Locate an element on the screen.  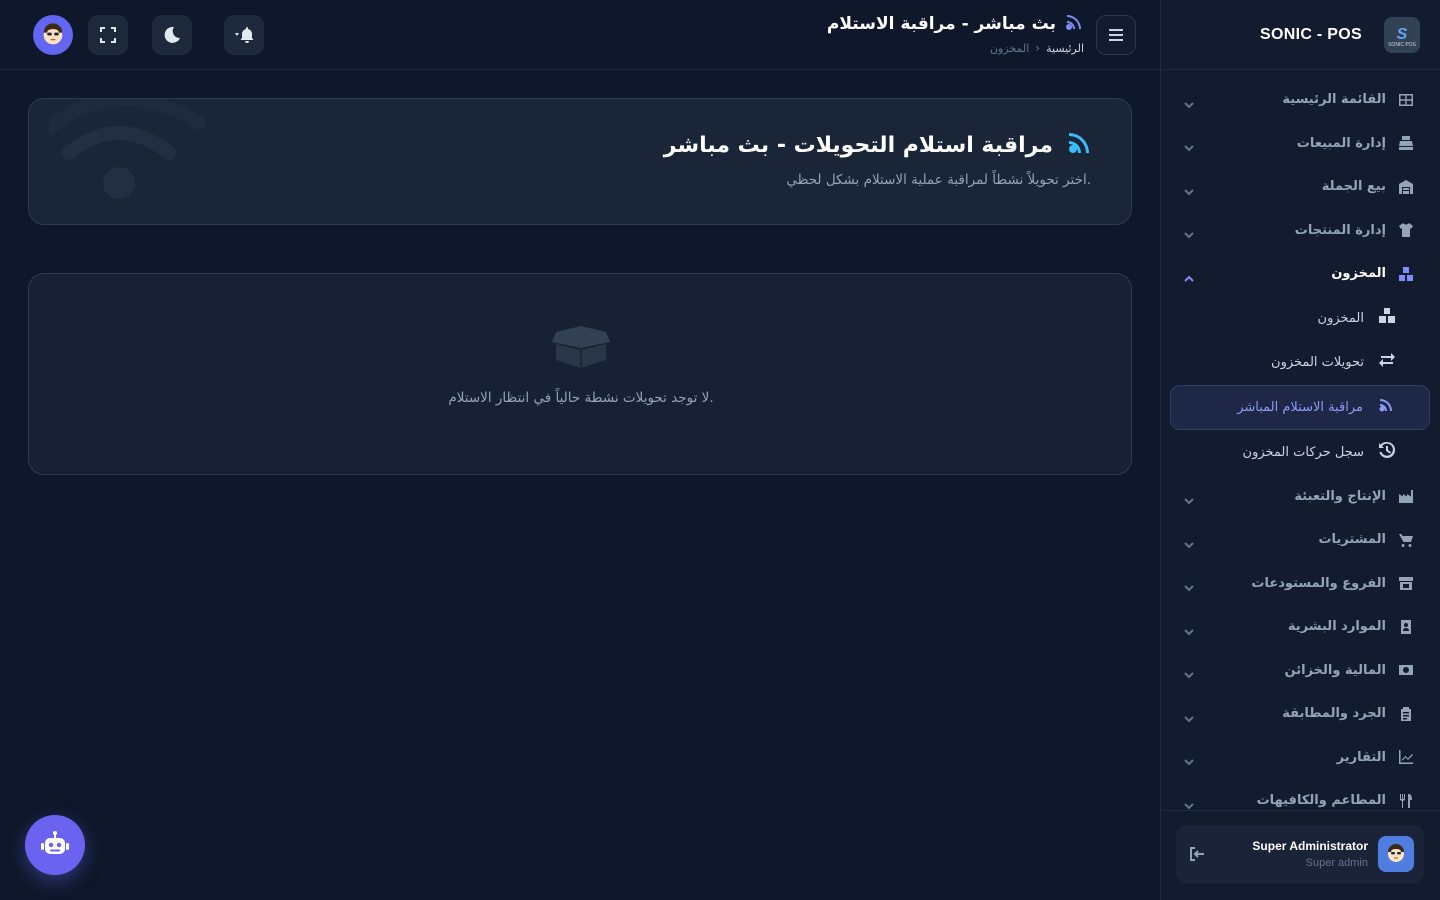
exchange-icon is located at coordinates (1387, 362).